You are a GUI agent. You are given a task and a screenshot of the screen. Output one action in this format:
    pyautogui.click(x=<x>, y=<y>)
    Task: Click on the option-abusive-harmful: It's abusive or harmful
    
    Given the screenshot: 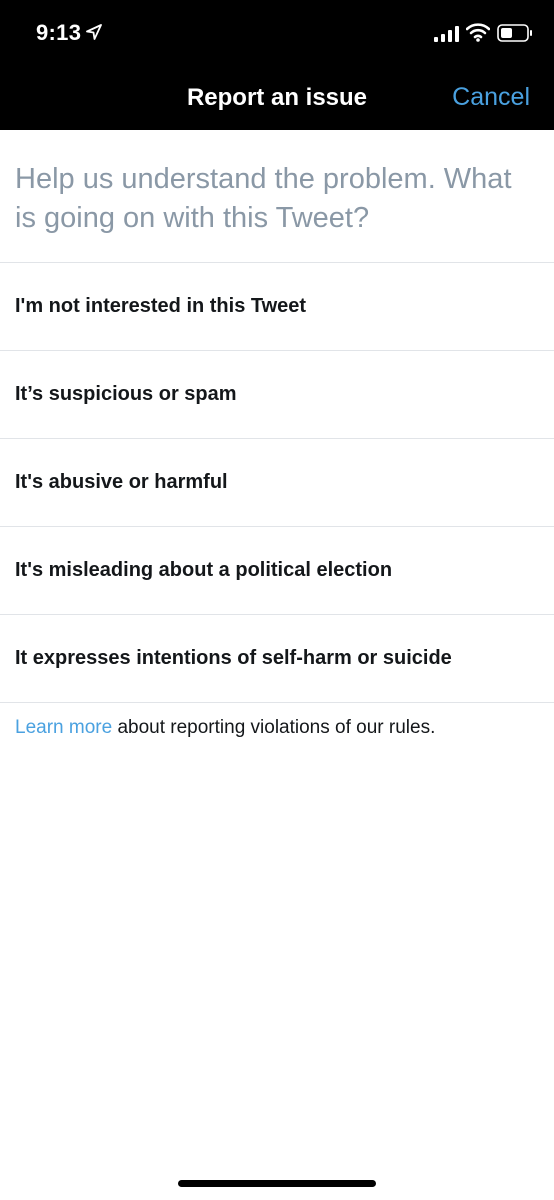 What is the action you would take?
    pyautogui.click(x=277, y=483)
    